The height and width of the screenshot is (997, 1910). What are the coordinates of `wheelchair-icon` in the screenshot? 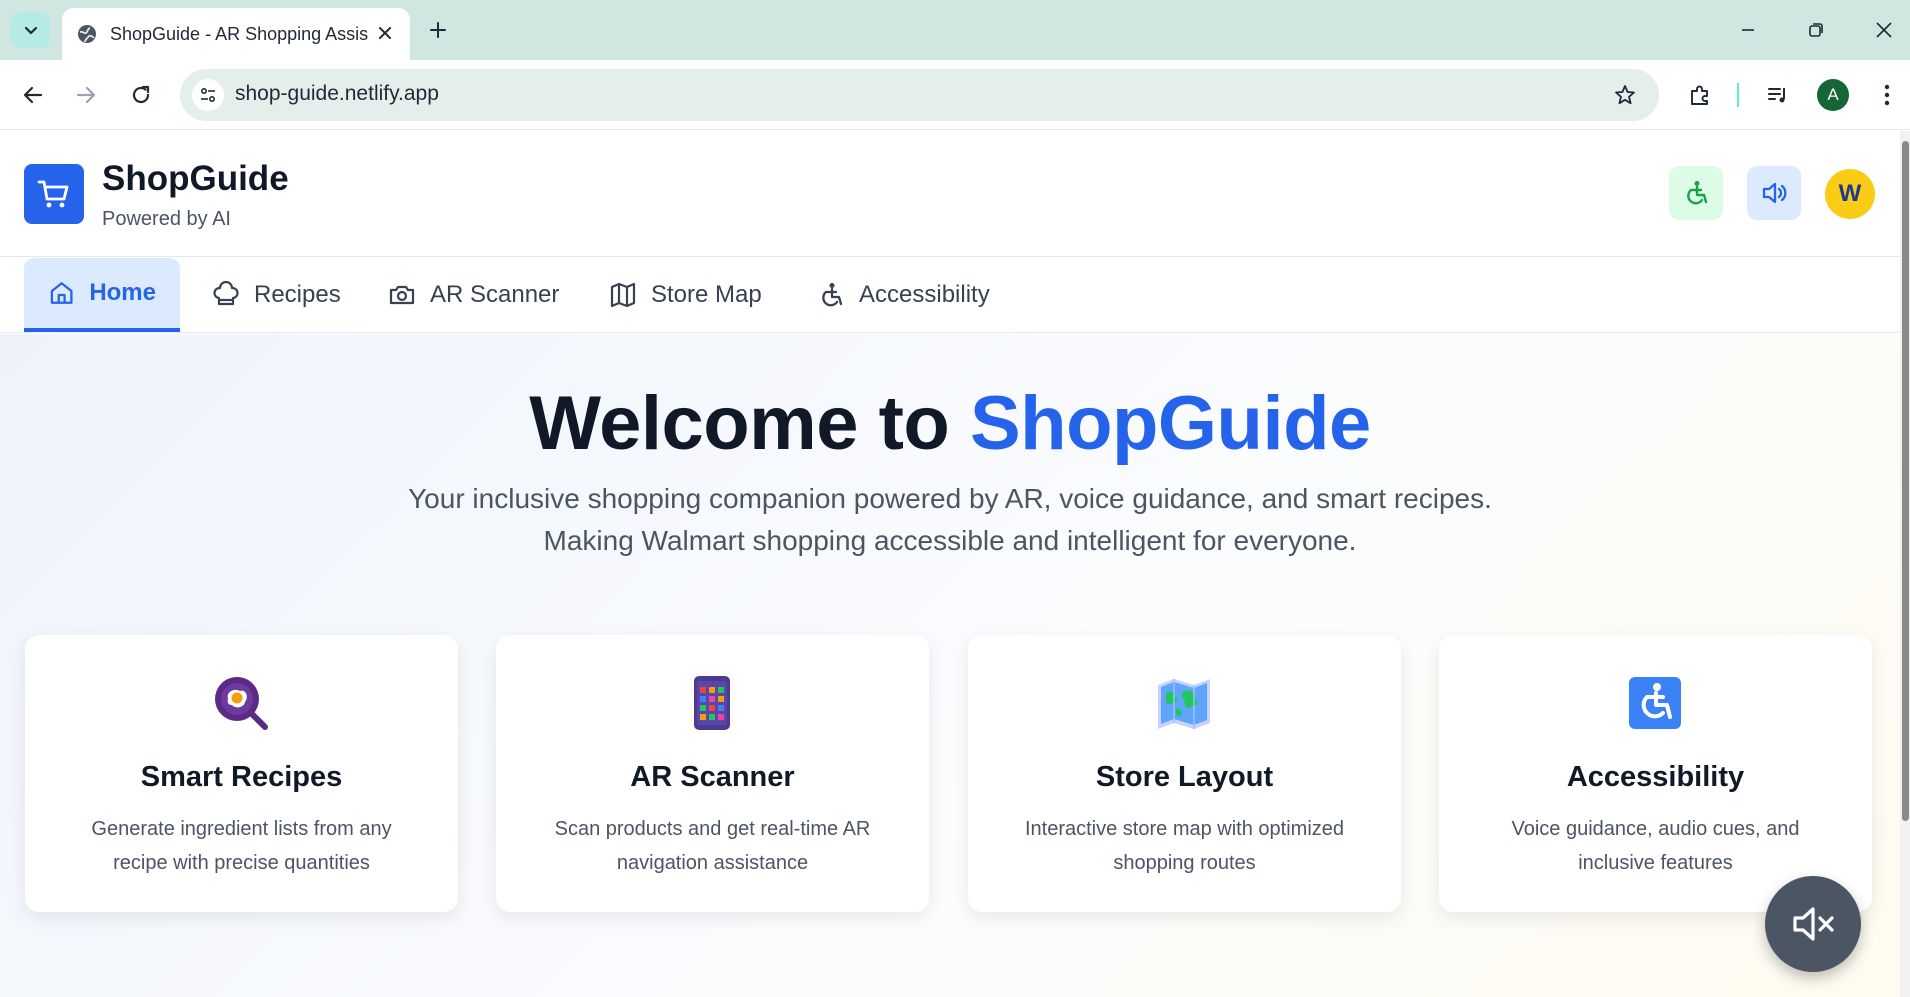 It's located at (1655, 703).